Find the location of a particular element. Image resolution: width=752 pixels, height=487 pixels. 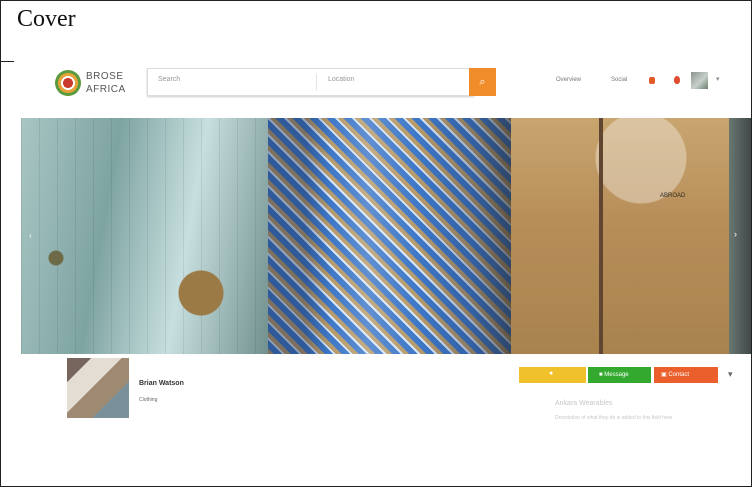

flag-icon is located at coordinates (652, 80).